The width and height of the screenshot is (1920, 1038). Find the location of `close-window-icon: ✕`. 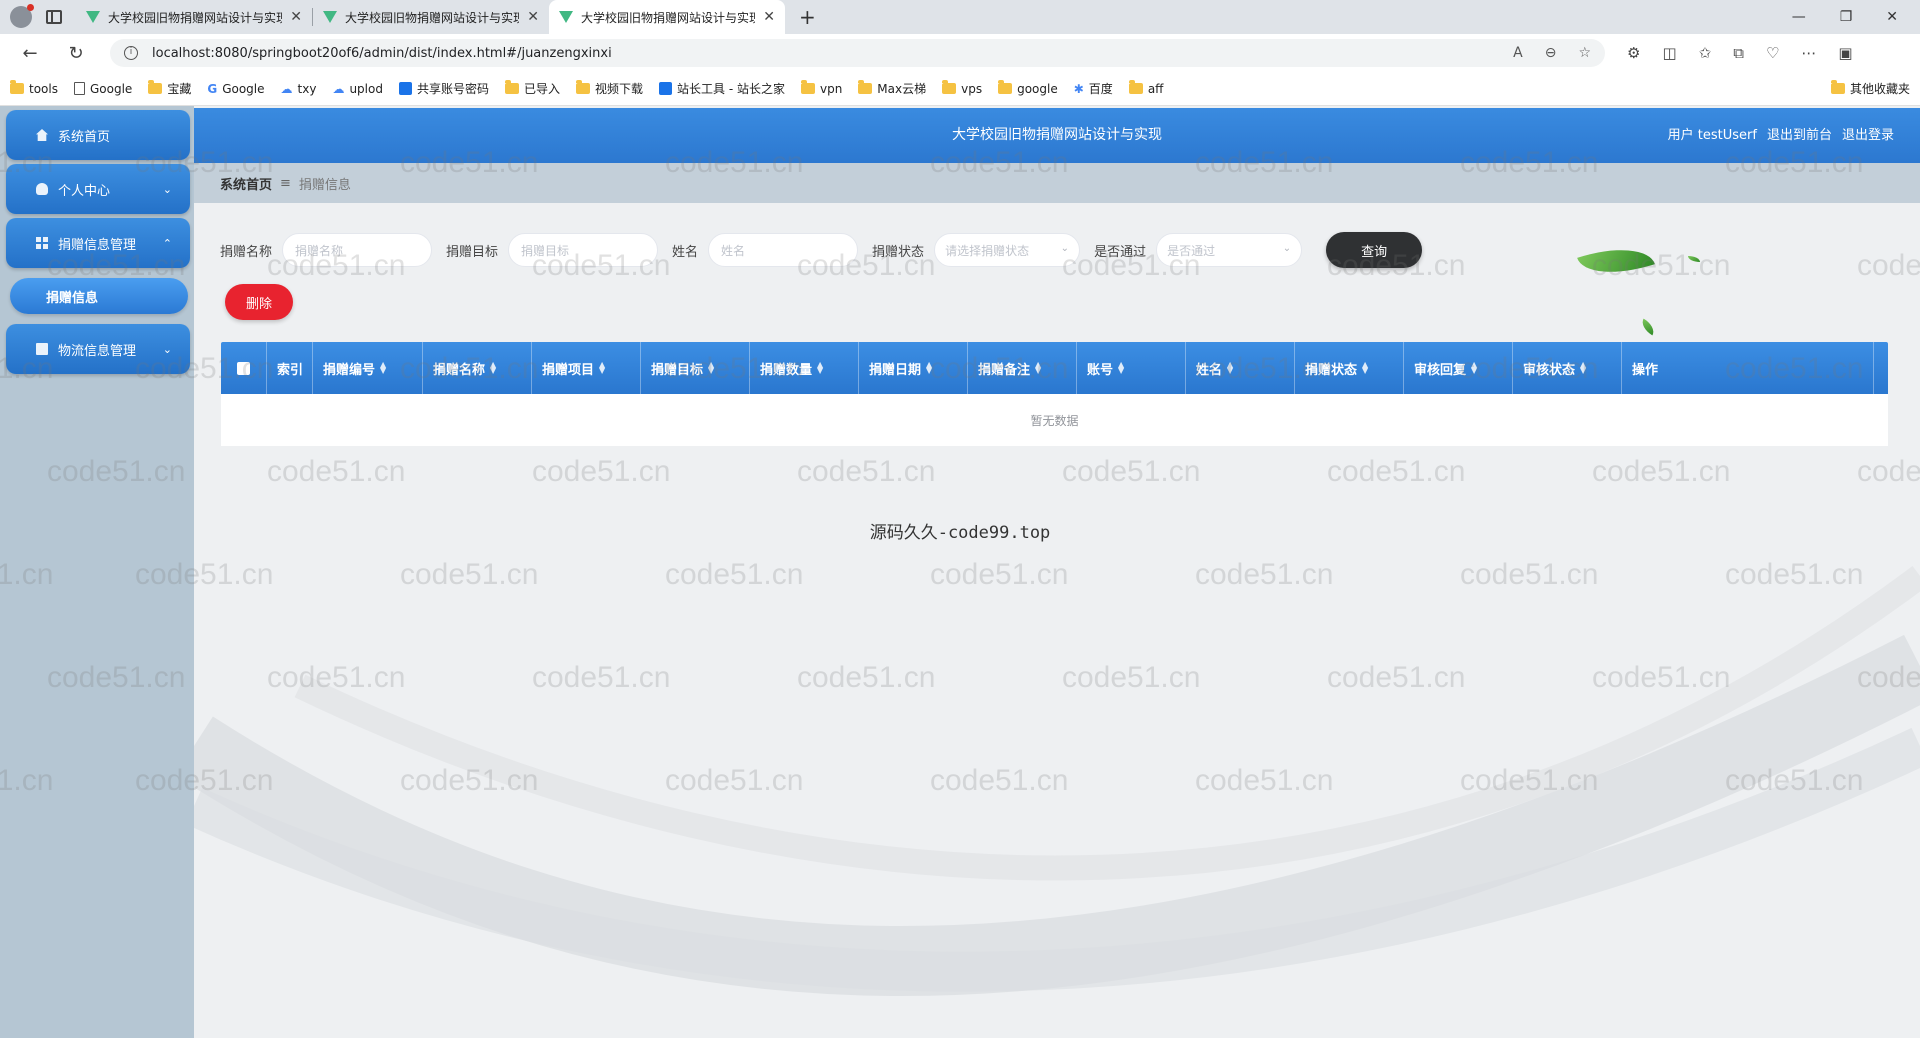

close-window-icon: ✕ is located at coordinates (1892, 17).